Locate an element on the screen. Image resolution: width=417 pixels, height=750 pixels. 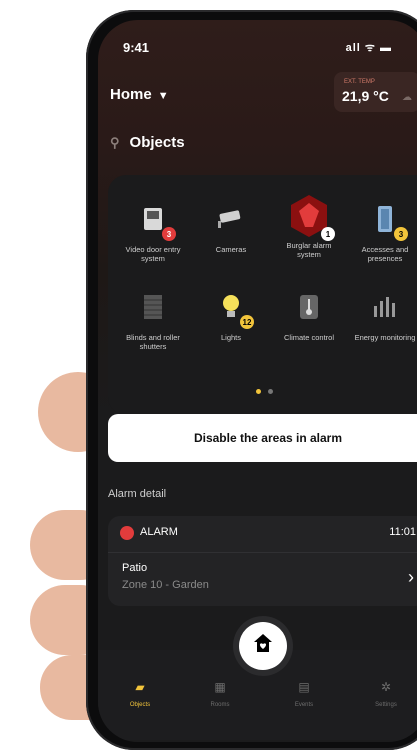
nav-item-rooms: ▦ Rooms is located at coordinates (220, 694).